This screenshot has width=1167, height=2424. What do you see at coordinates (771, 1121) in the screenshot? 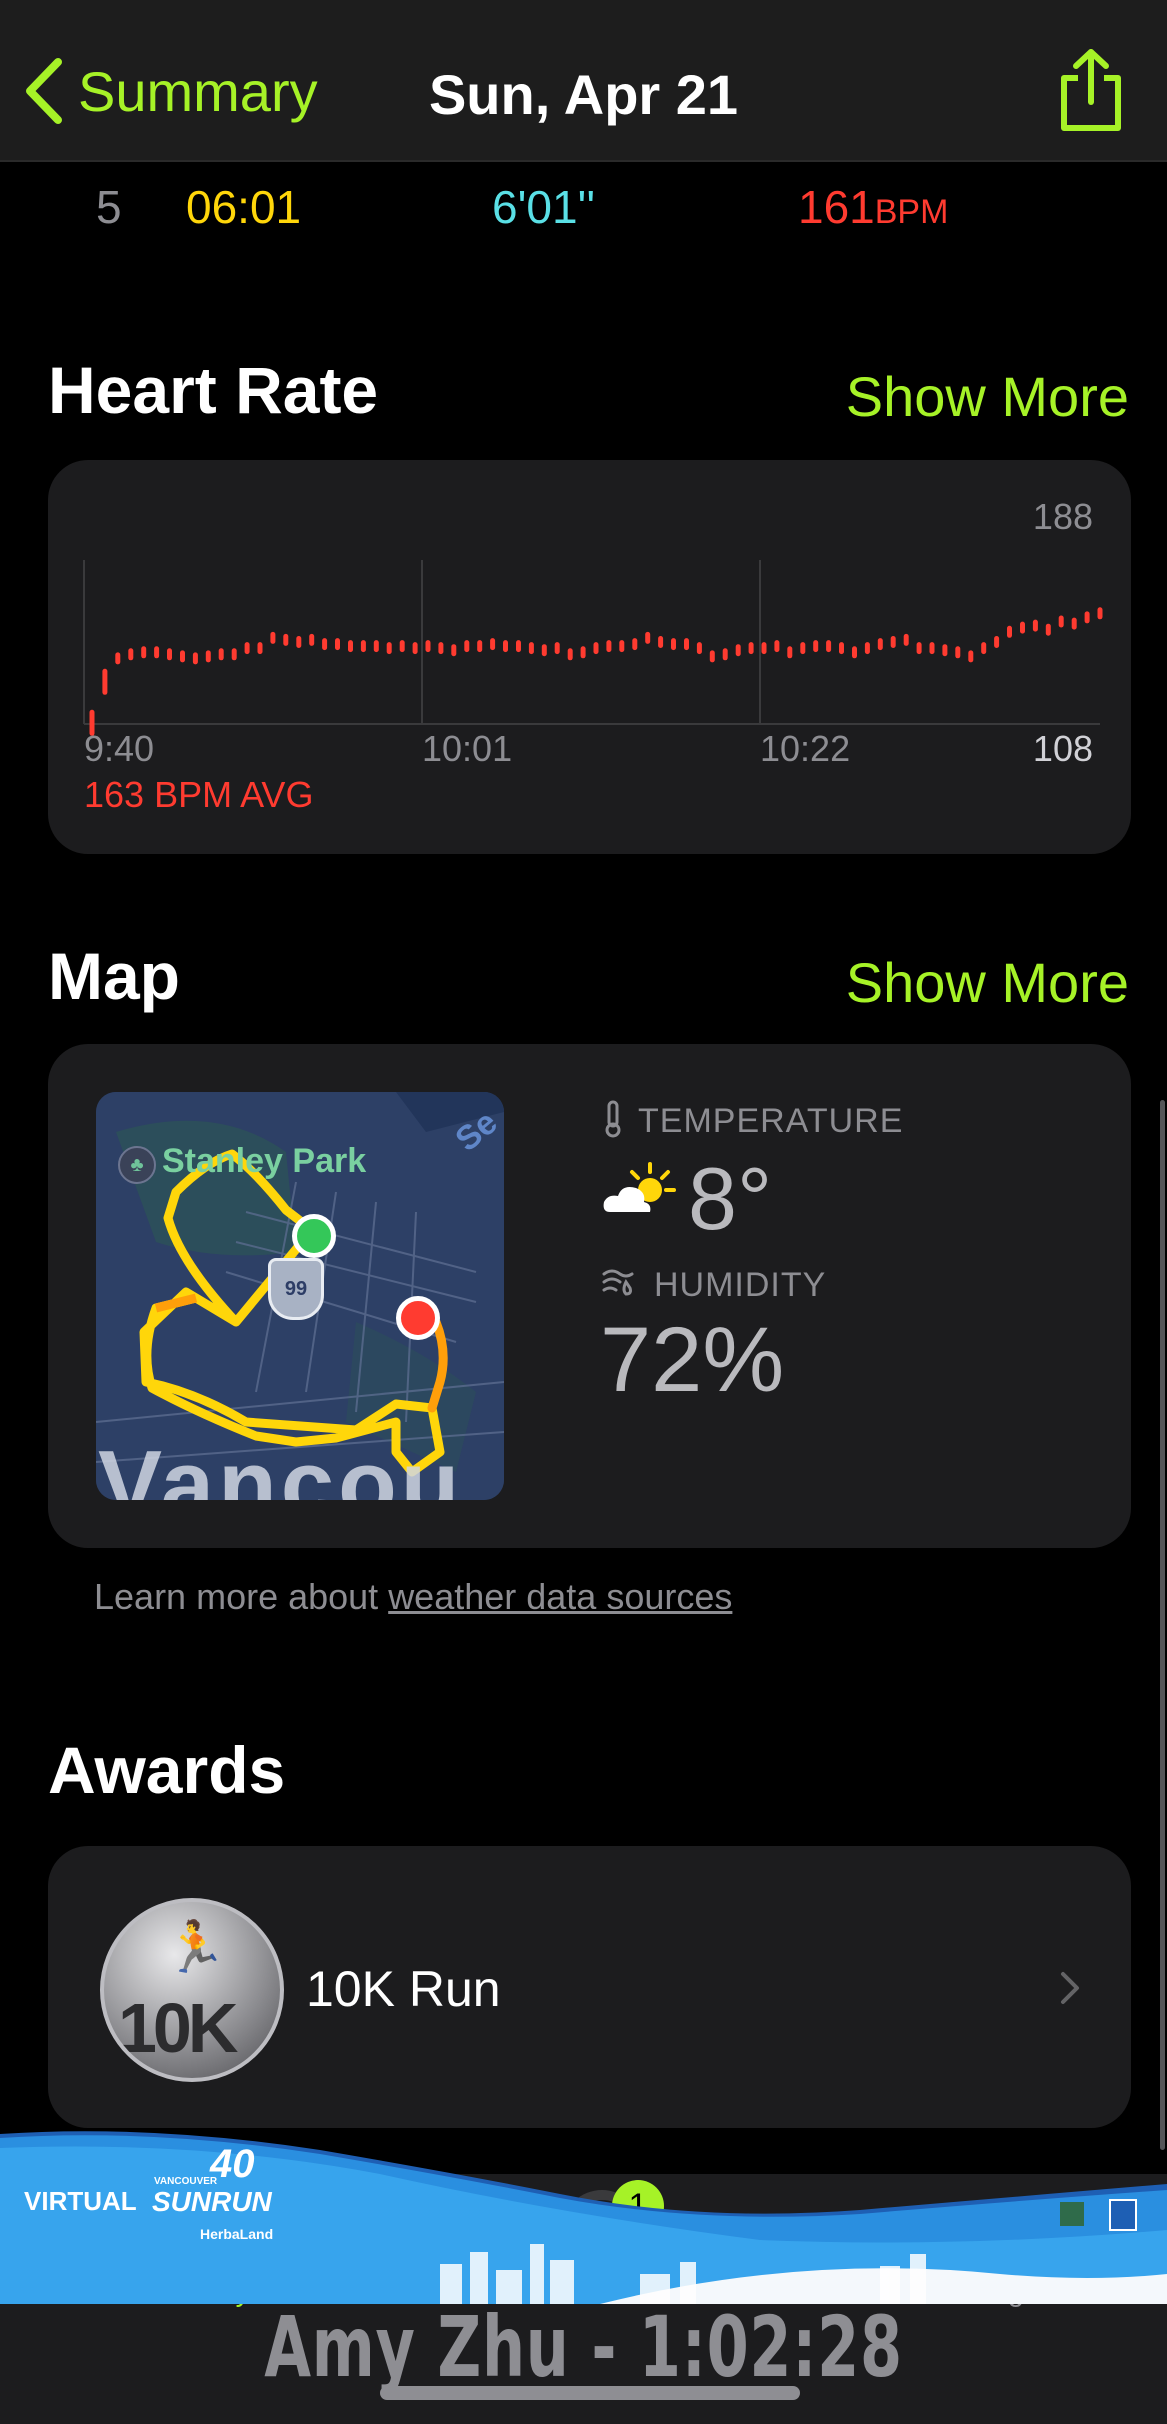
I see `temperature-label: TEMPERATURE` at bounding box center [771, 1121].